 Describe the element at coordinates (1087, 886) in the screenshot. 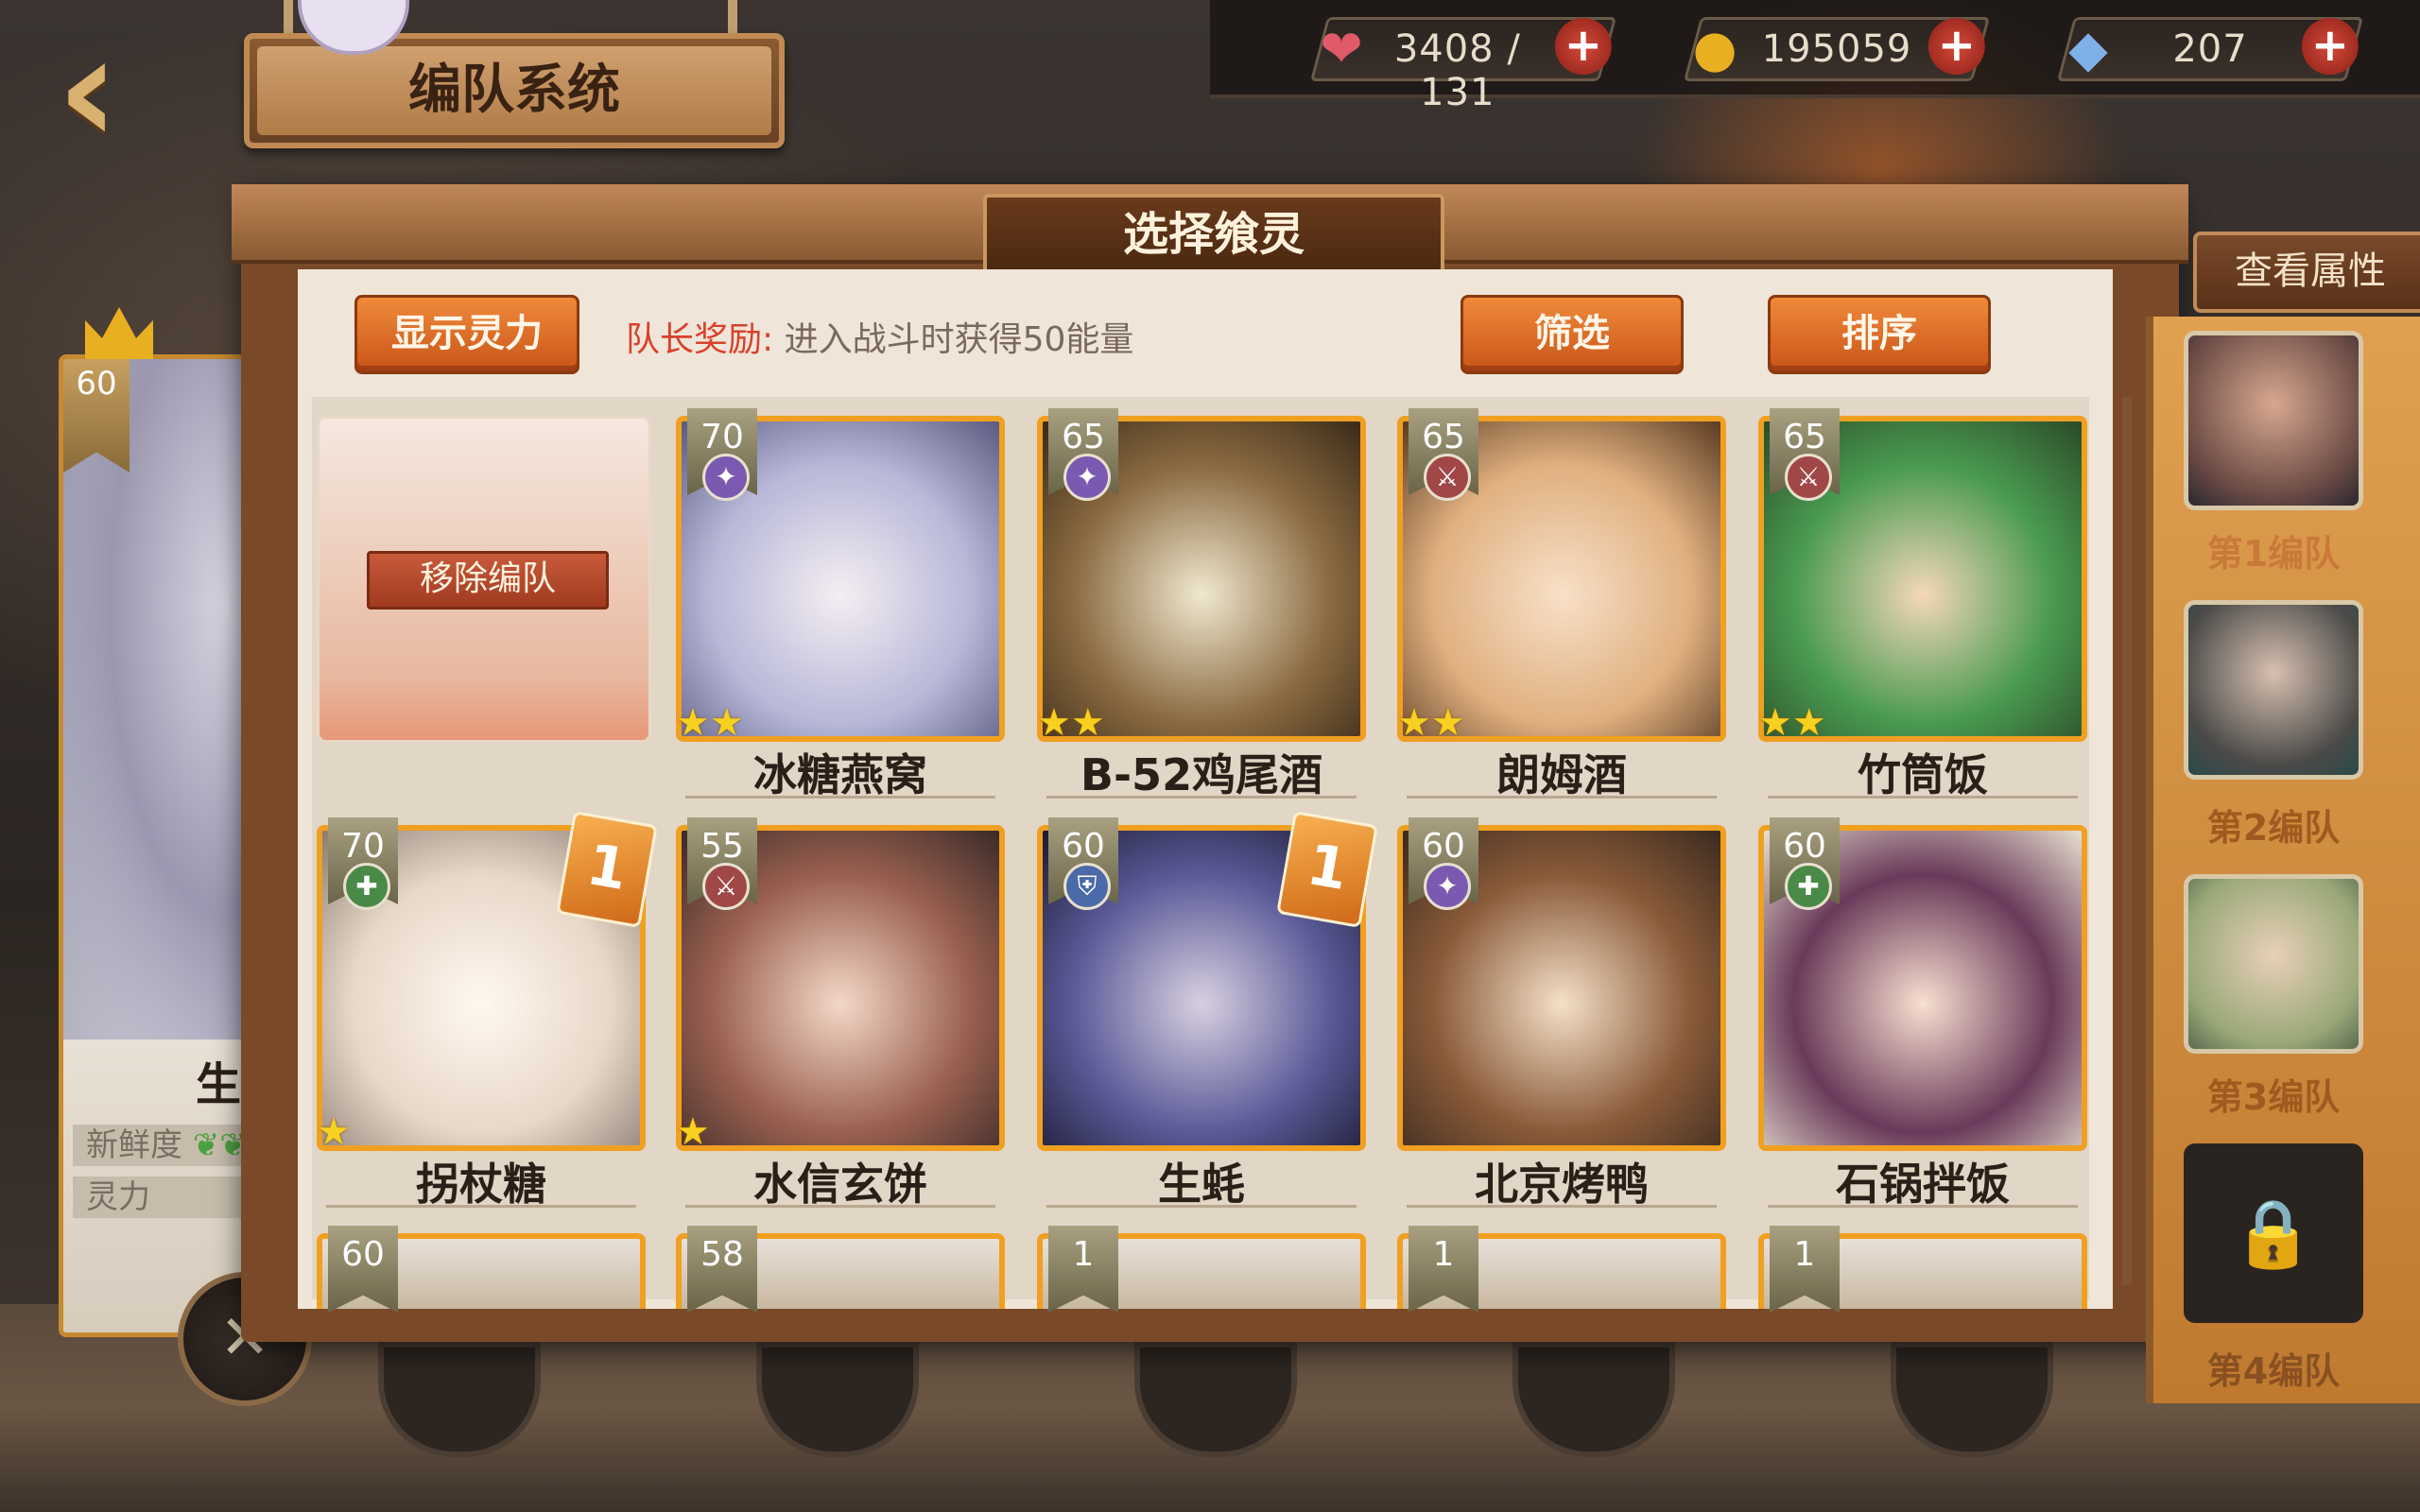

I see `shield-type-icon: ⛨` at that location.